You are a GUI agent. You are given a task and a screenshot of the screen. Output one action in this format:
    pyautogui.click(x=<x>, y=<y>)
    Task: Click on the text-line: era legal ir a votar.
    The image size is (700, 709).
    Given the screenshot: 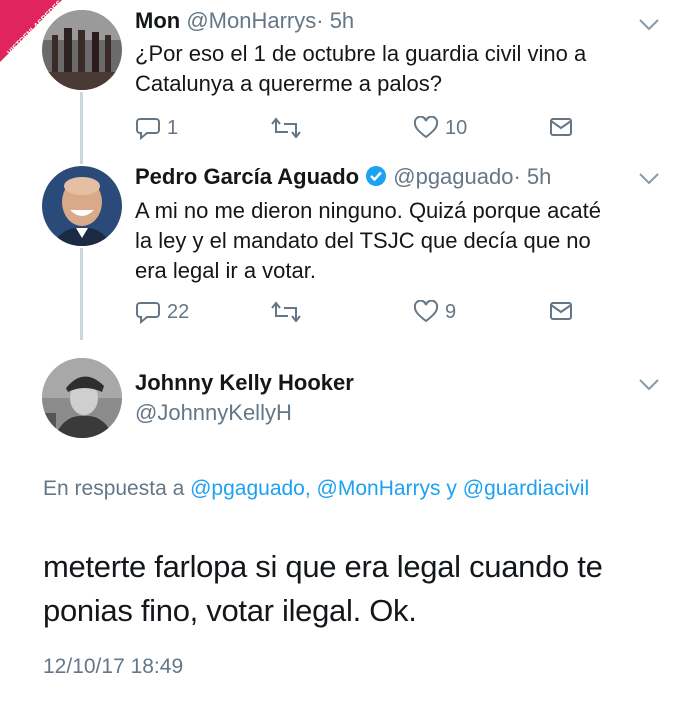 What is the action you would take?
    pyautogui.click(x=225, y=270)
    